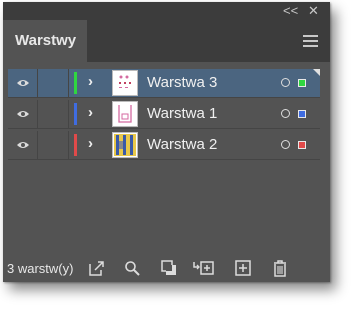  I want to click on layer-row: › Warstwa 3, so click(164, 83).